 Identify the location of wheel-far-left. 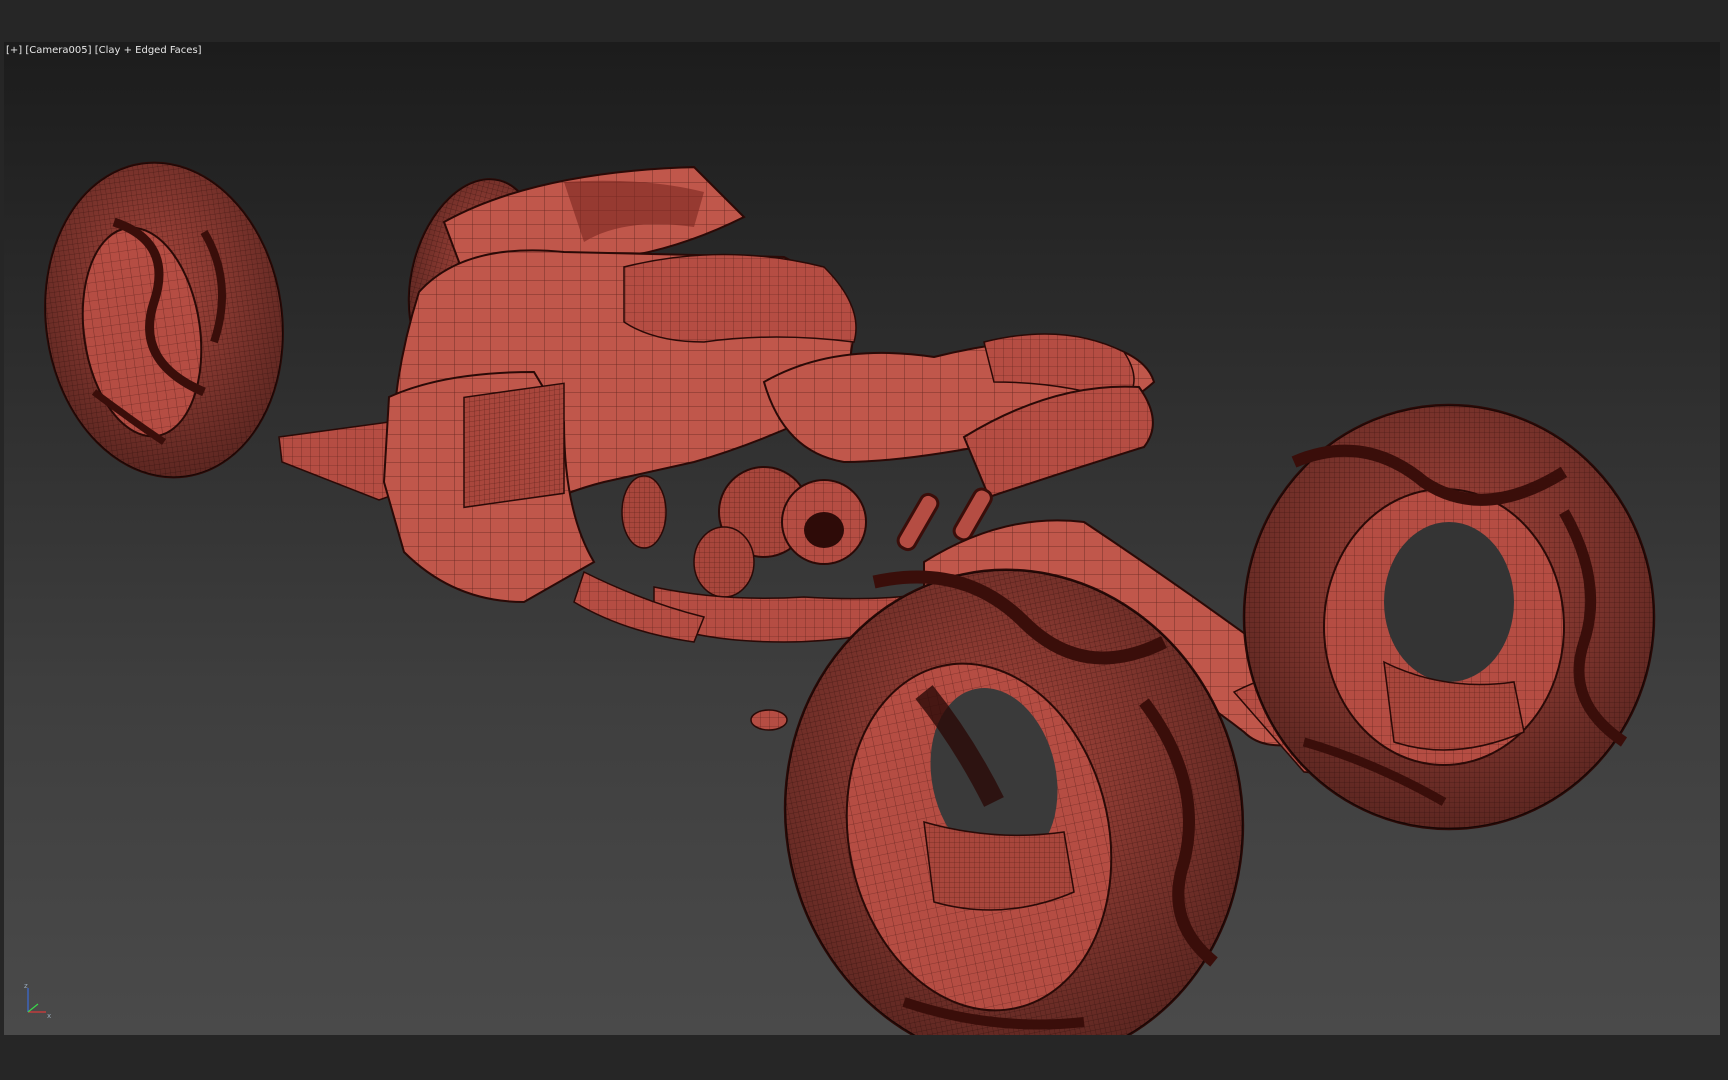
(164, 320).